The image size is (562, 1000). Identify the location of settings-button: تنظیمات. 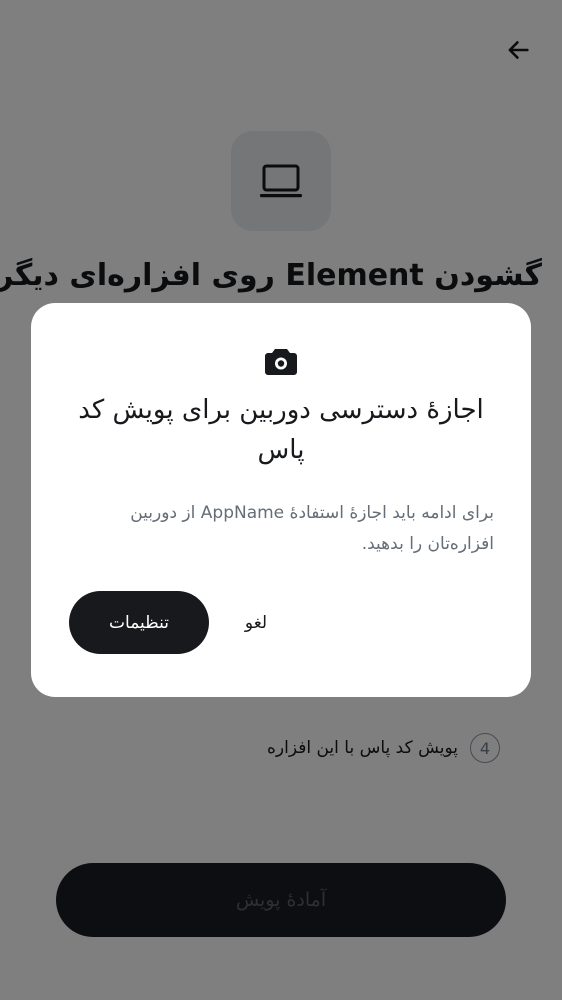
(139, 622).